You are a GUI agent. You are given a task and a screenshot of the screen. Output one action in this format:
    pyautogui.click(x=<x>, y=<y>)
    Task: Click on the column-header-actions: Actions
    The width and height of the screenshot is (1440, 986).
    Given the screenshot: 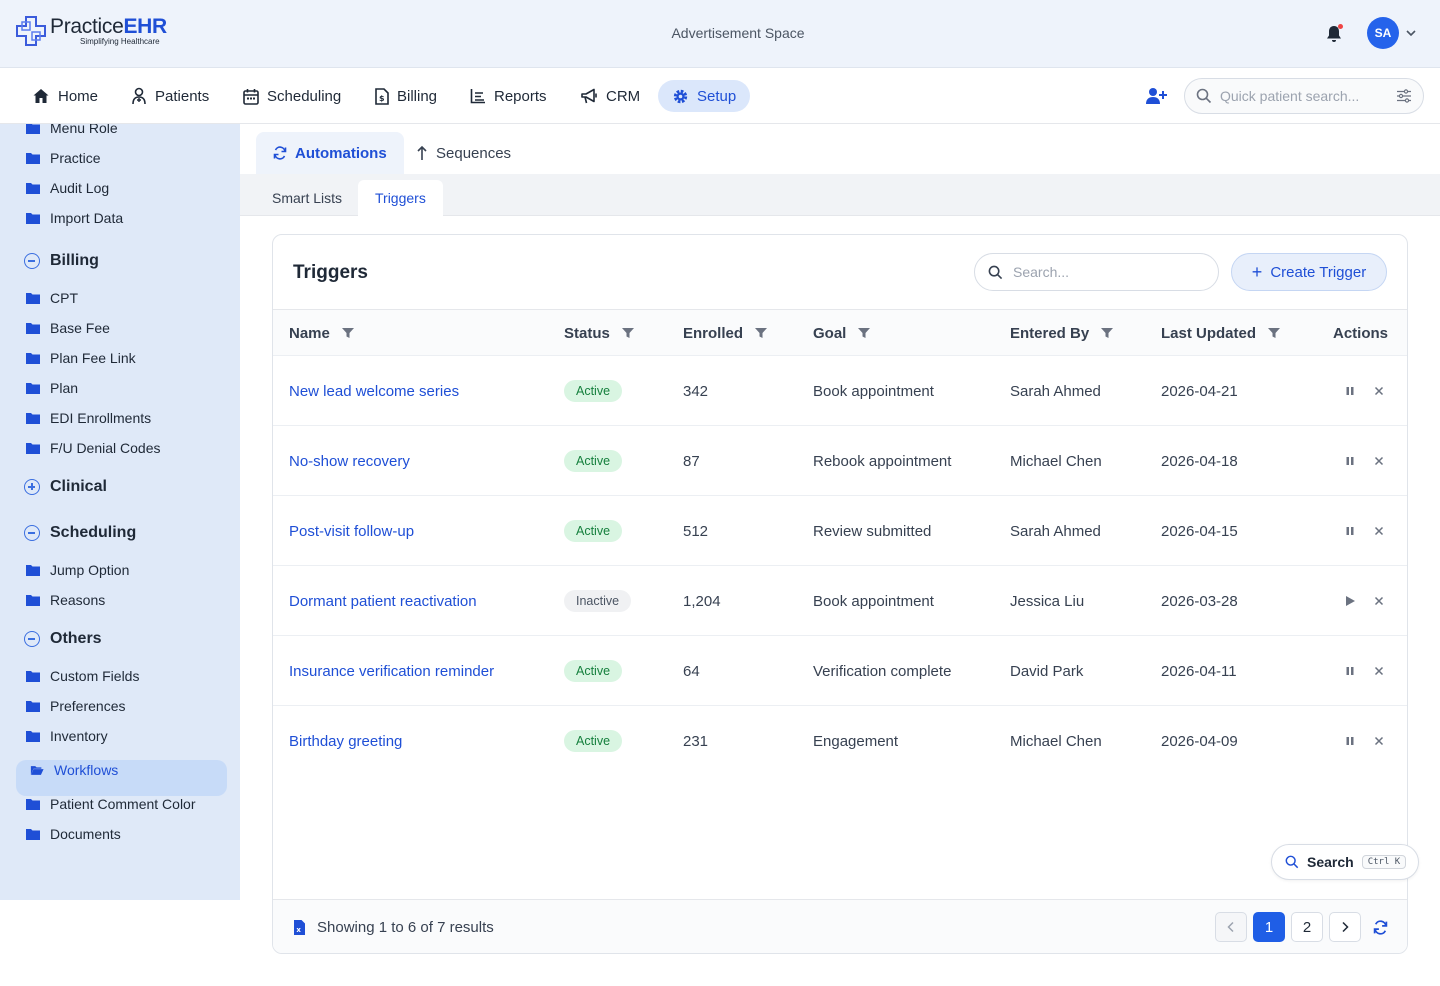 What is the action you would take?
    pyautogui.click(x=1360, y=333)
    